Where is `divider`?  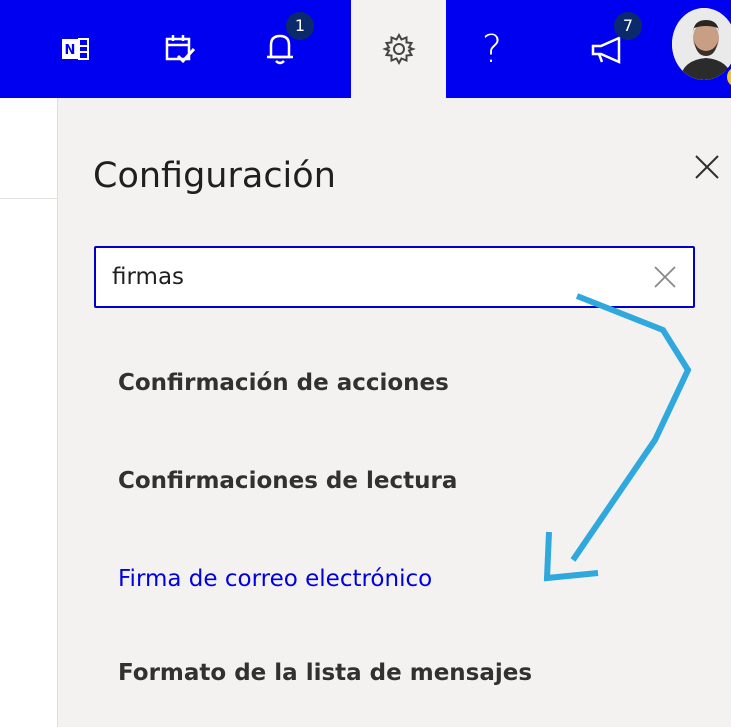
divider is located at coordinates (28, 198).